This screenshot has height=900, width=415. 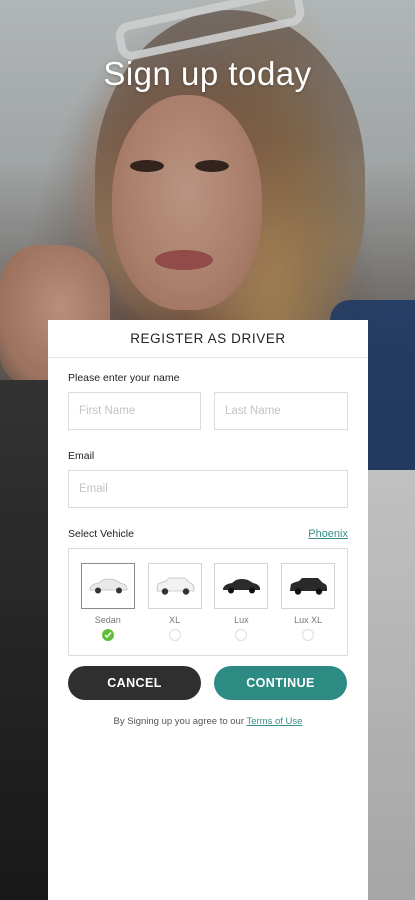 I want to click on email-section-label: Email, so click(x=81, y=456).